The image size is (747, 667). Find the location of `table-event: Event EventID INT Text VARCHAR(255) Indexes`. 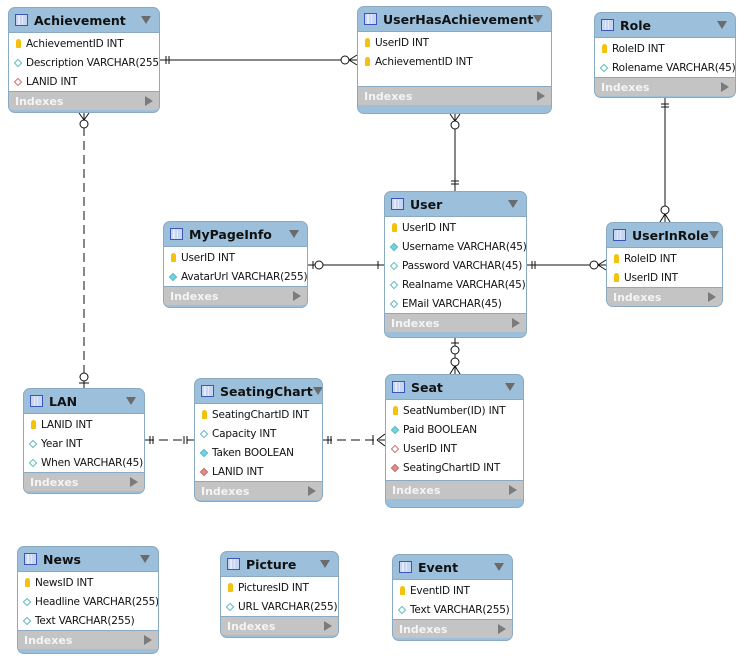

table-event: Event EventID INT Text VARCHAR(255) Indexes is located at coordinates (452, 597).